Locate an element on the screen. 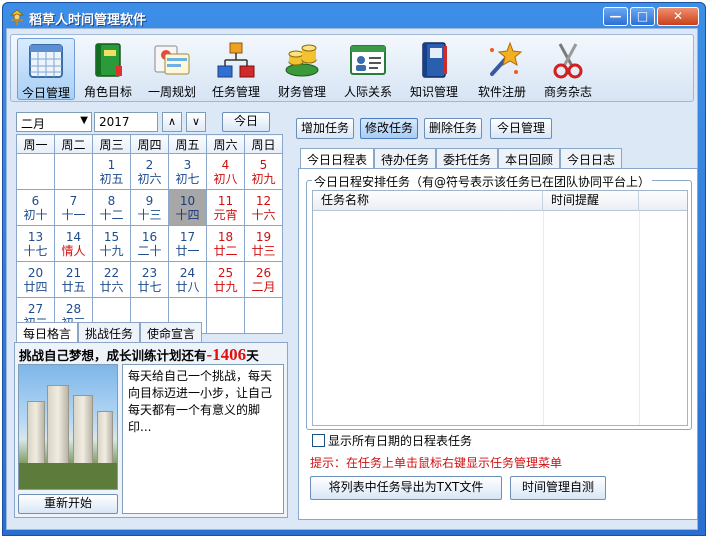 The height and width of the screenshot is (538, 708). calendar-day: 16 二十 is located at coordinates (149, 243).